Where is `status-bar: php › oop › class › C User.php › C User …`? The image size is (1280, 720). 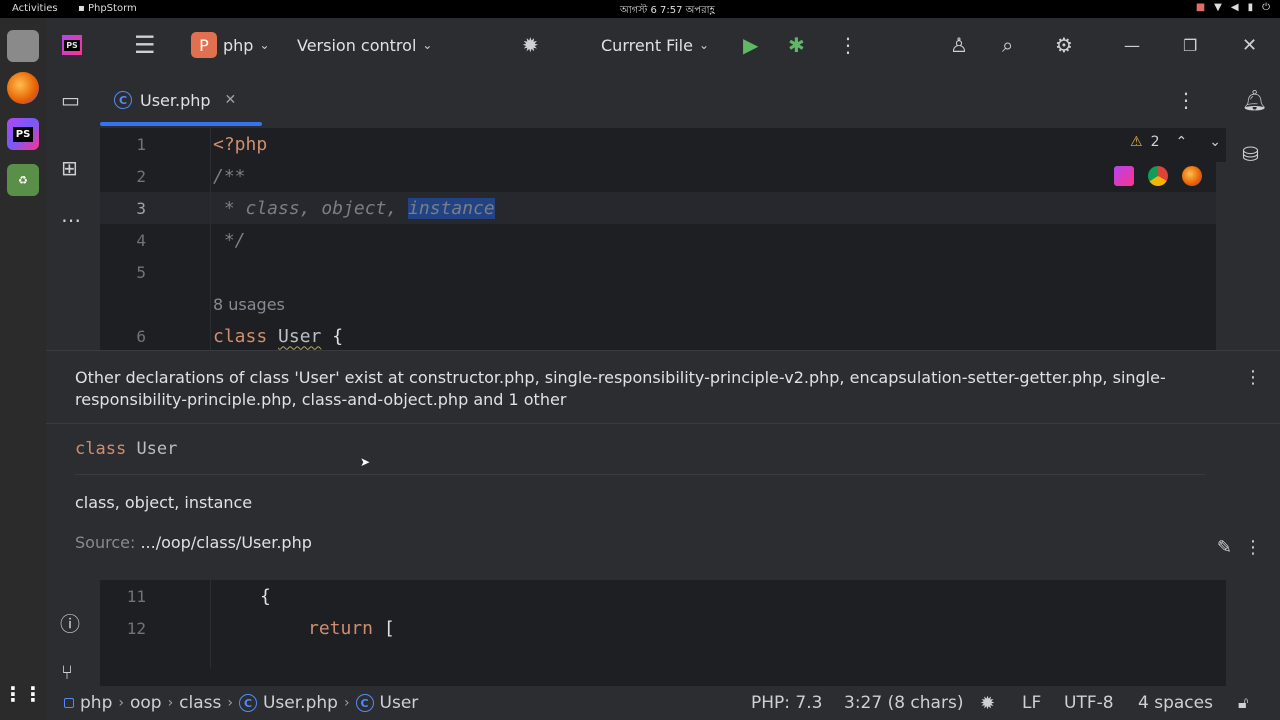
status-bar: php › oop › class › C User.php › C User … is located at coordinates (663, 703).